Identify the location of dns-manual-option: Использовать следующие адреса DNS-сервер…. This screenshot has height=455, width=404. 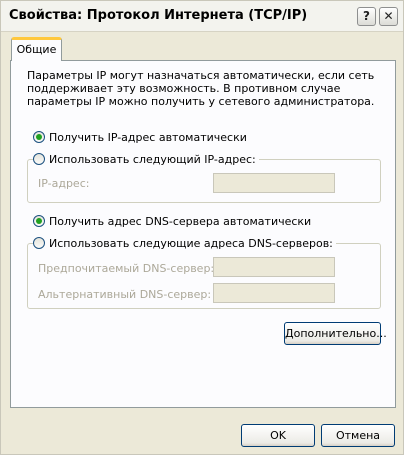
(184, 243).